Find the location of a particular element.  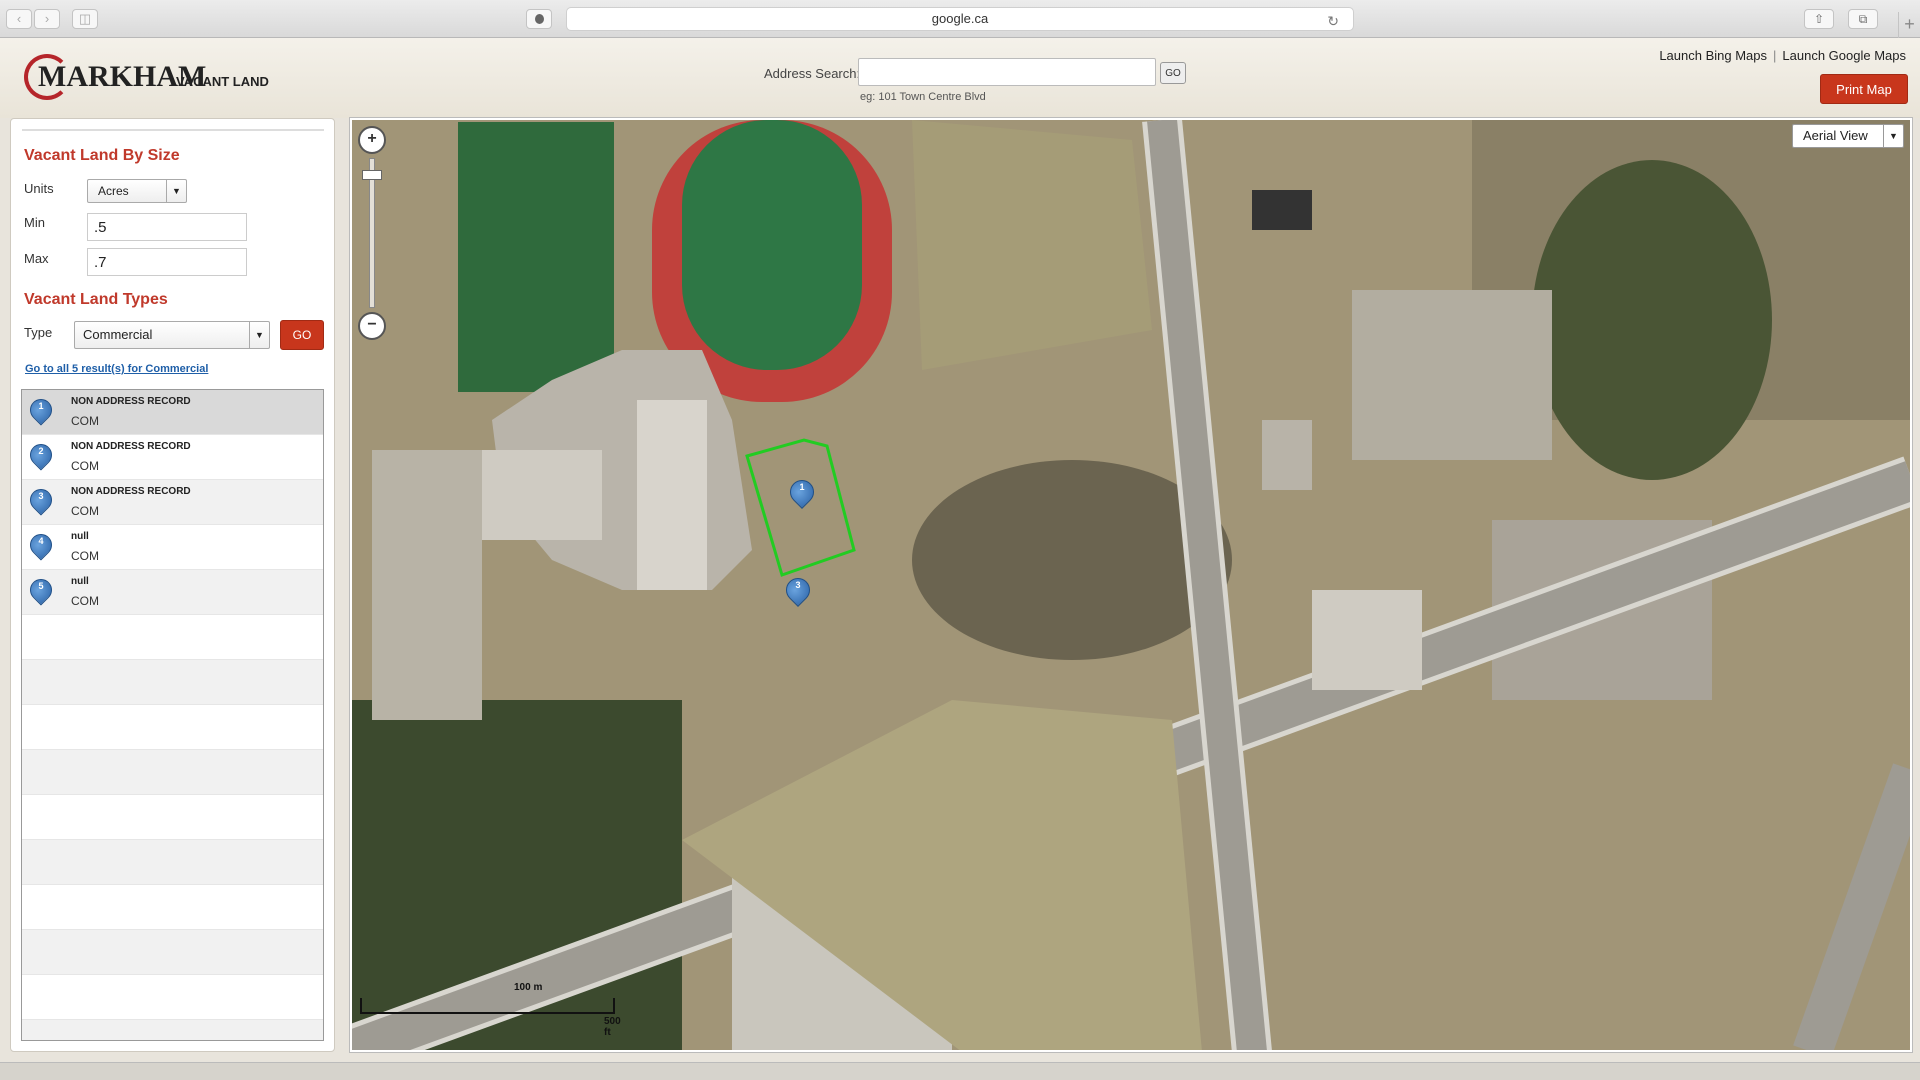

scale-imperial: 500 ft is located at coordinates (612, 1027).